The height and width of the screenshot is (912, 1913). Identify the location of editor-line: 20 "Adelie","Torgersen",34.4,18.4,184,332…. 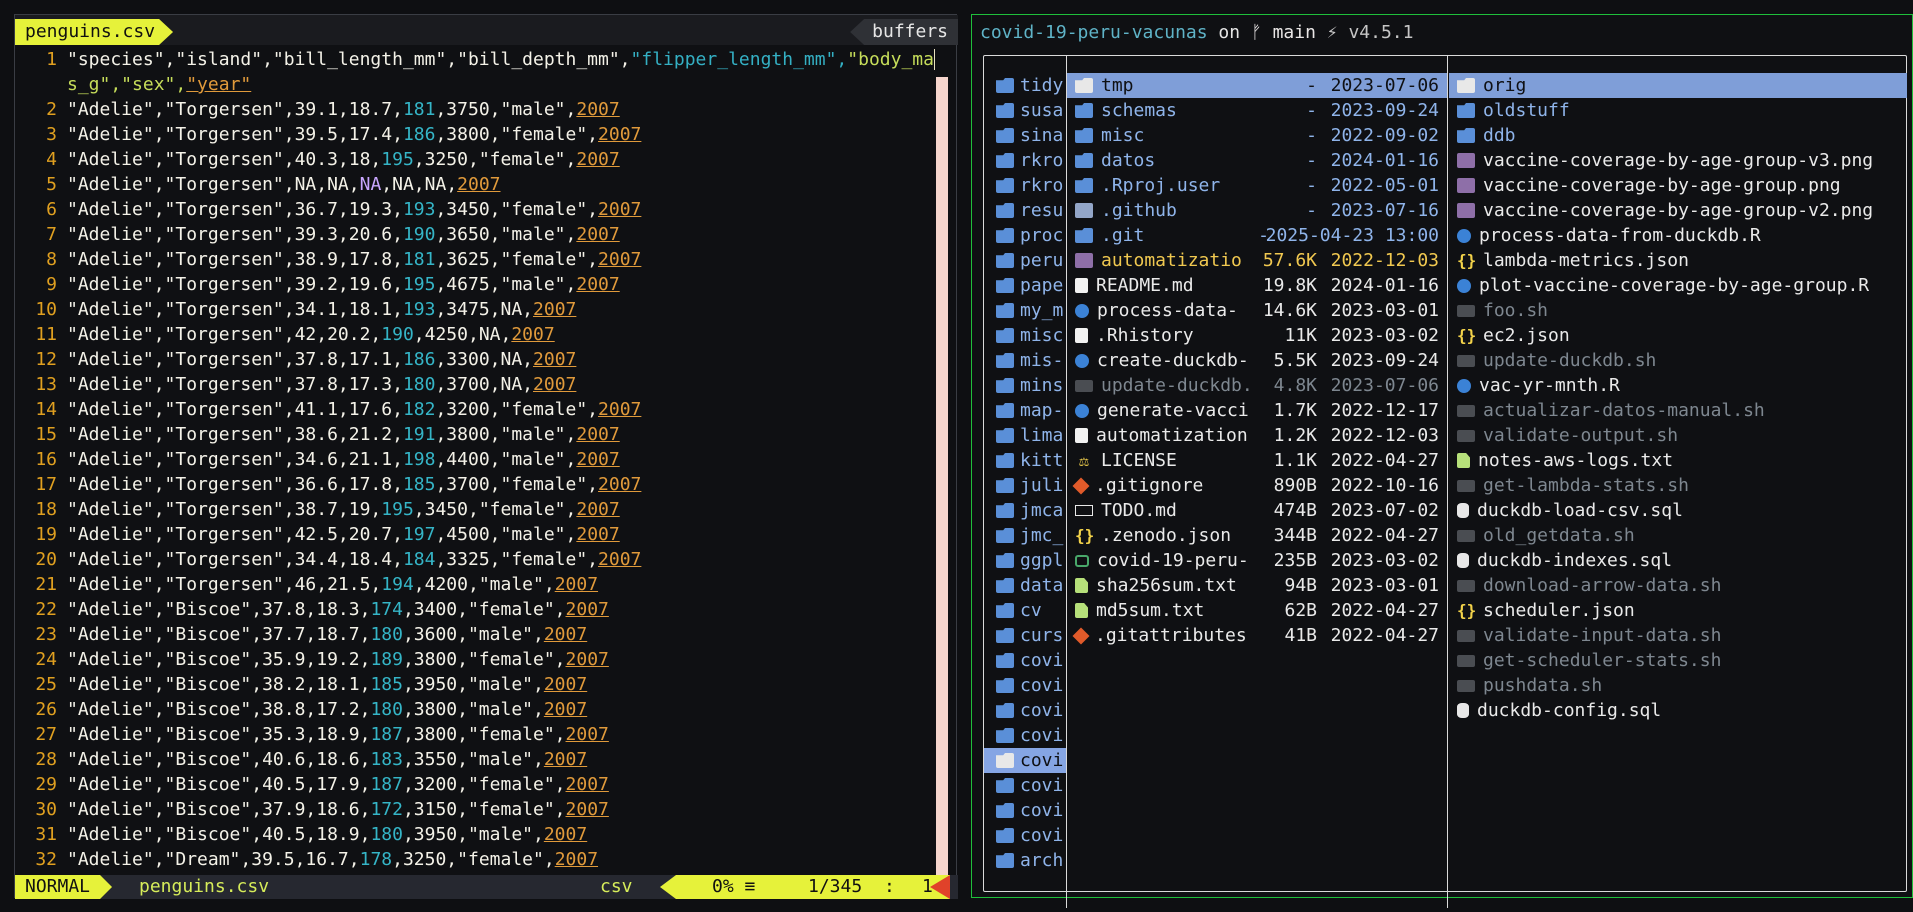
(475, 559).